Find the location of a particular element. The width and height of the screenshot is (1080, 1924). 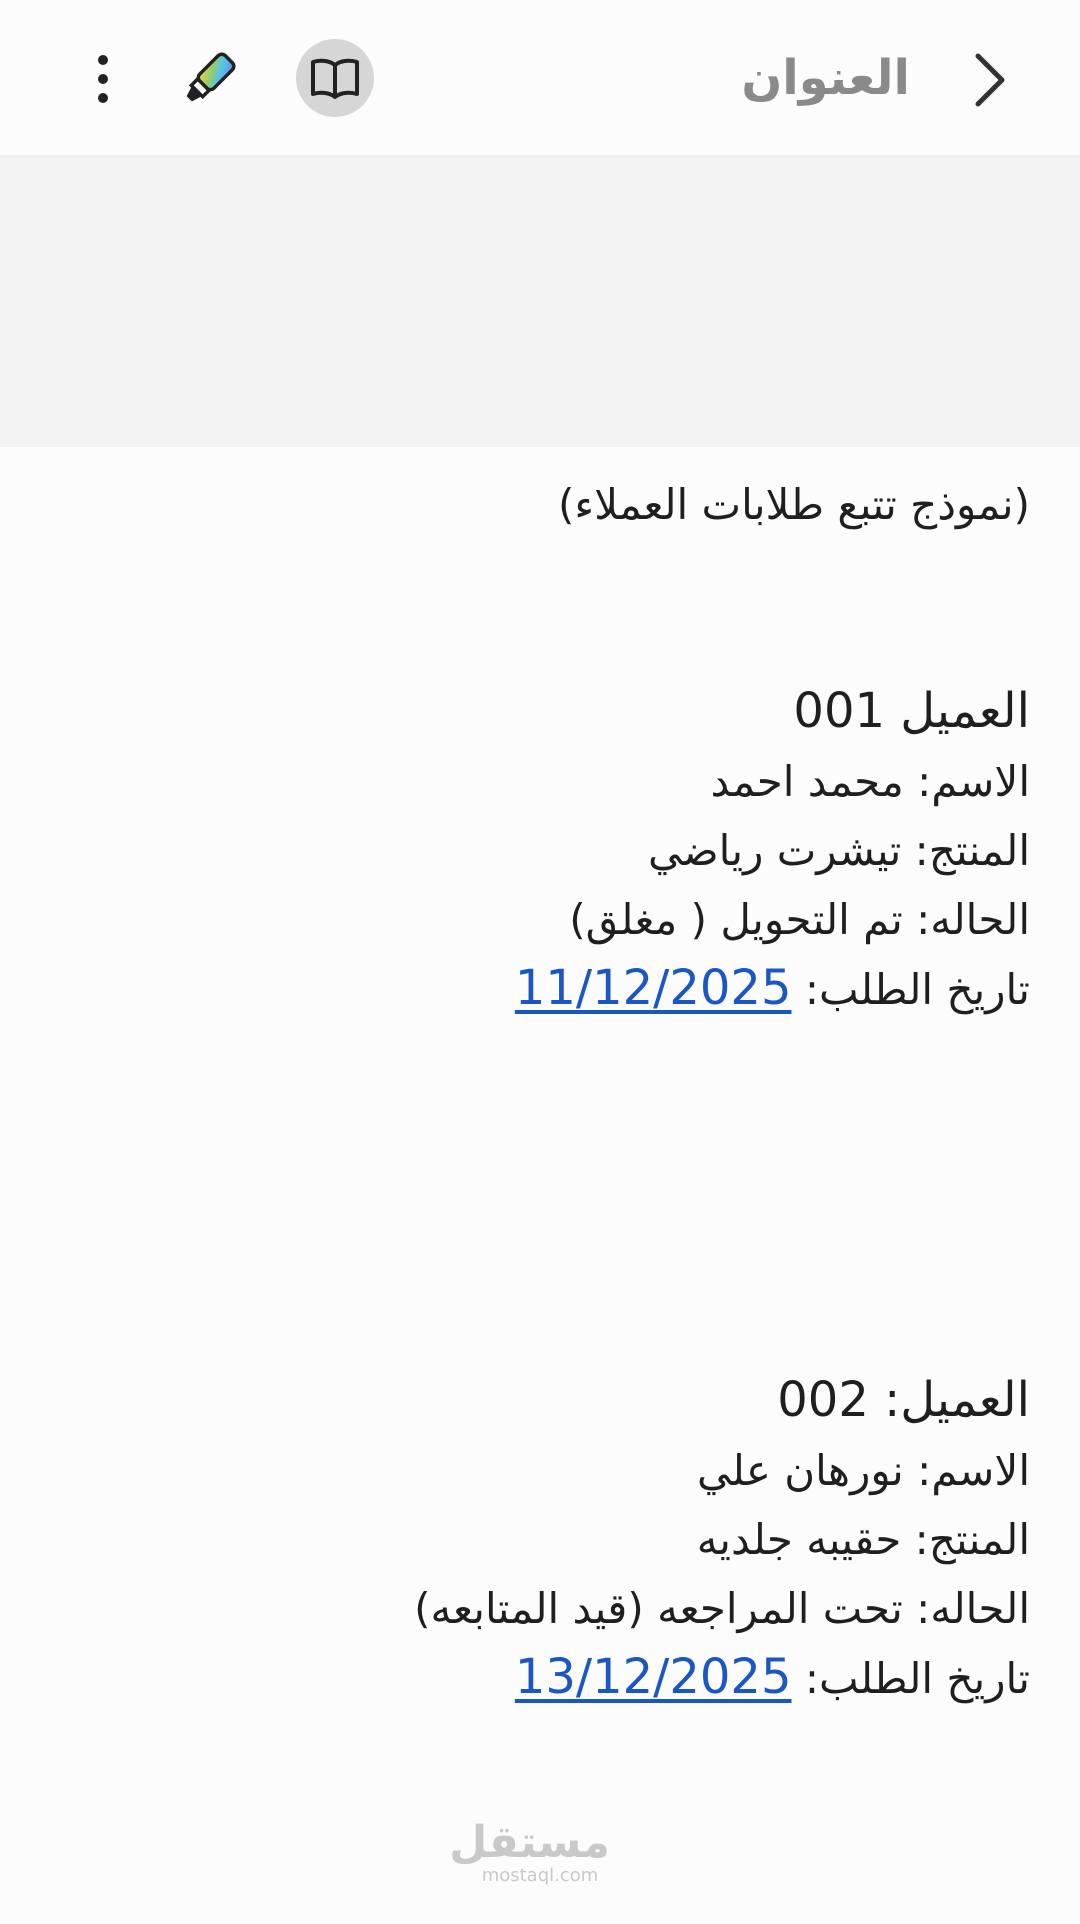

open-book-icon is located at coordinates (335, 78).